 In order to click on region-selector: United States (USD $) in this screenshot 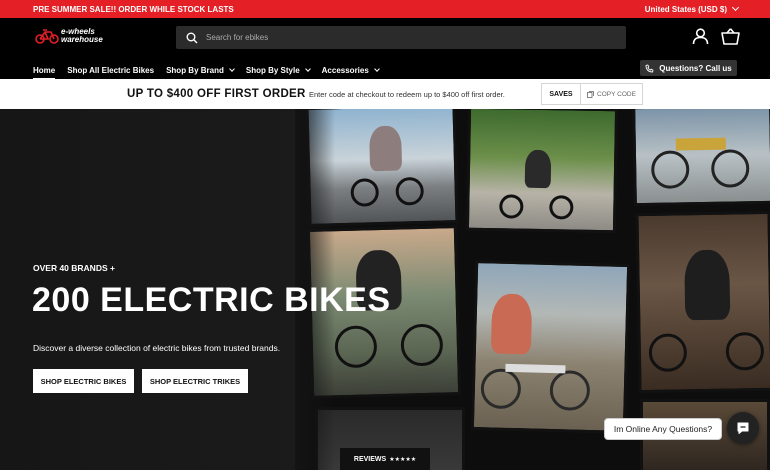, I will do `click(692, 8)`.